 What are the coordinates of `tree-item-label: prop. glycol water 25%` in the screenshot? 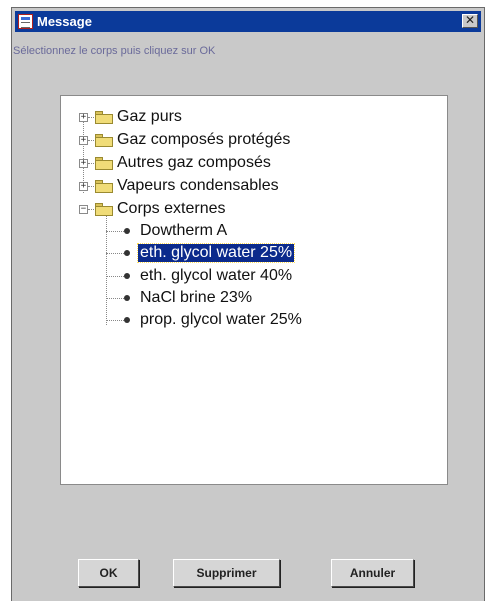 It's located at (221, 319).